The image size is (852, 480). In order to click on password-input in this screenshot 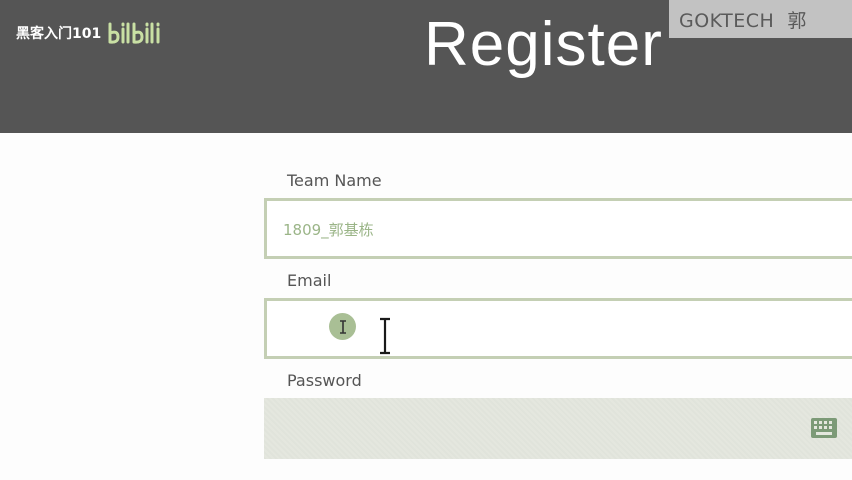, I will do `click(558, 428)`.